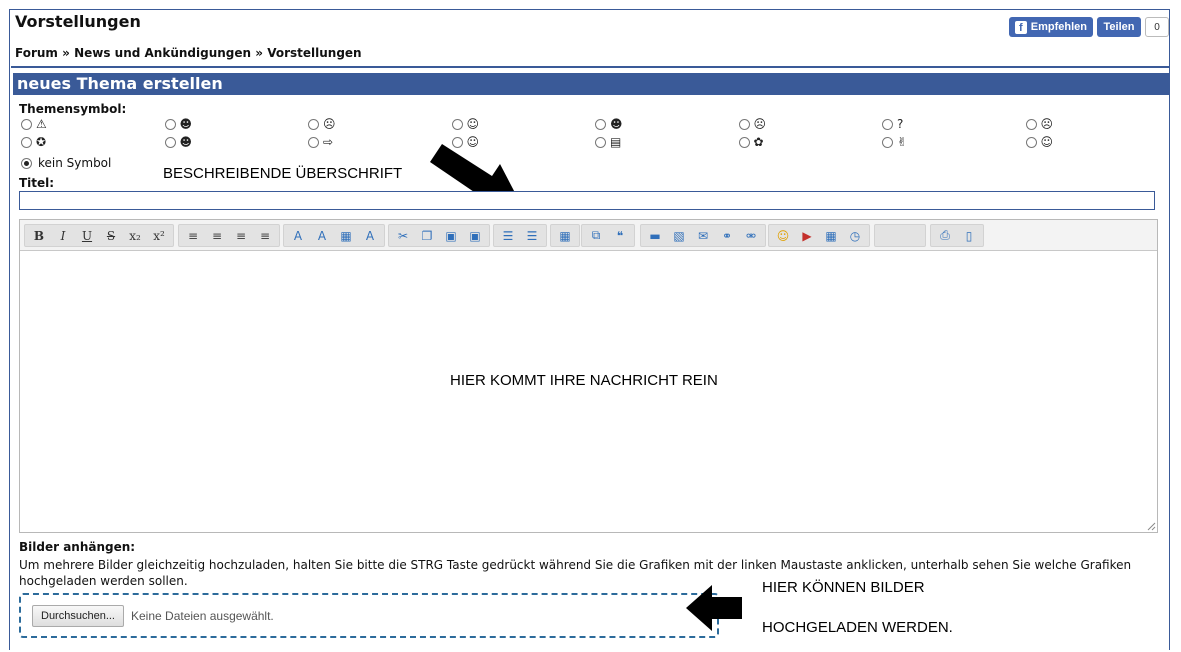  Describe the element at coordinates (320, 142) in the screenshot. I see `topic-icon-option: ⇨` at that location.